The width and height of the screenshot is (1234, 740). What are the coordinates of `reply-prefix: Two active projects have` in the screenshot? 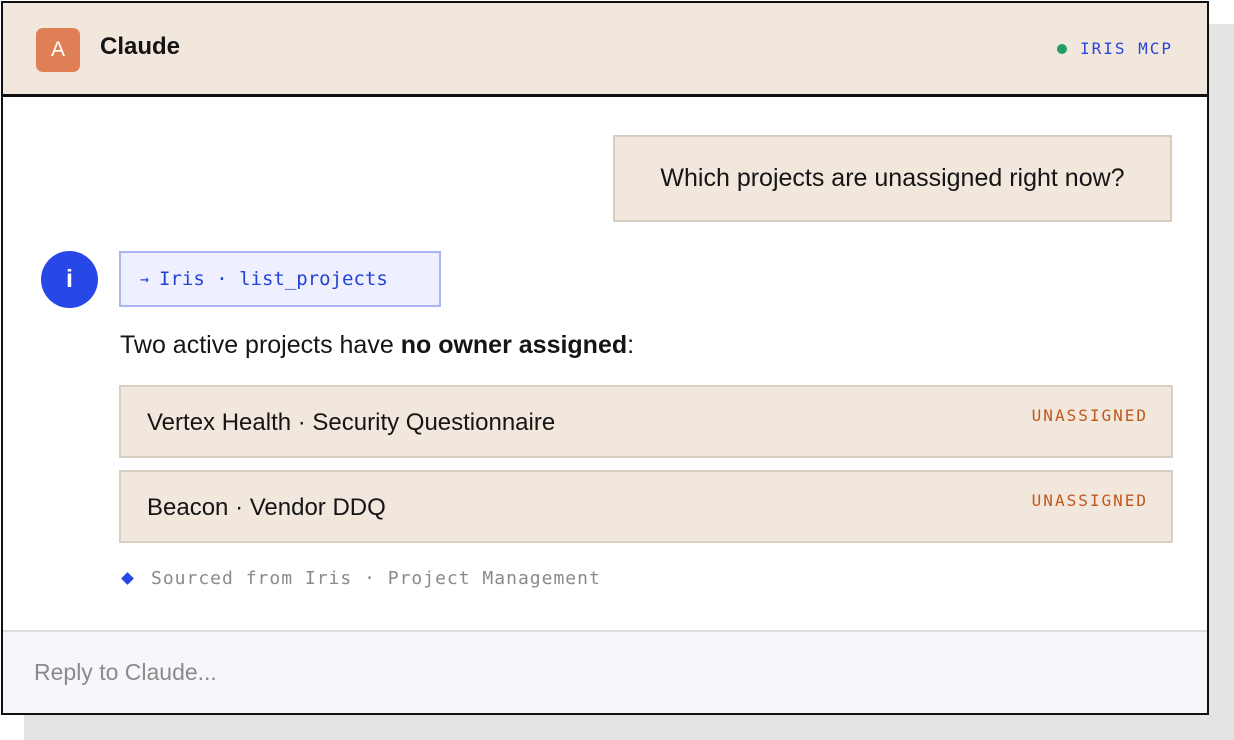 It's located at (260, 345).